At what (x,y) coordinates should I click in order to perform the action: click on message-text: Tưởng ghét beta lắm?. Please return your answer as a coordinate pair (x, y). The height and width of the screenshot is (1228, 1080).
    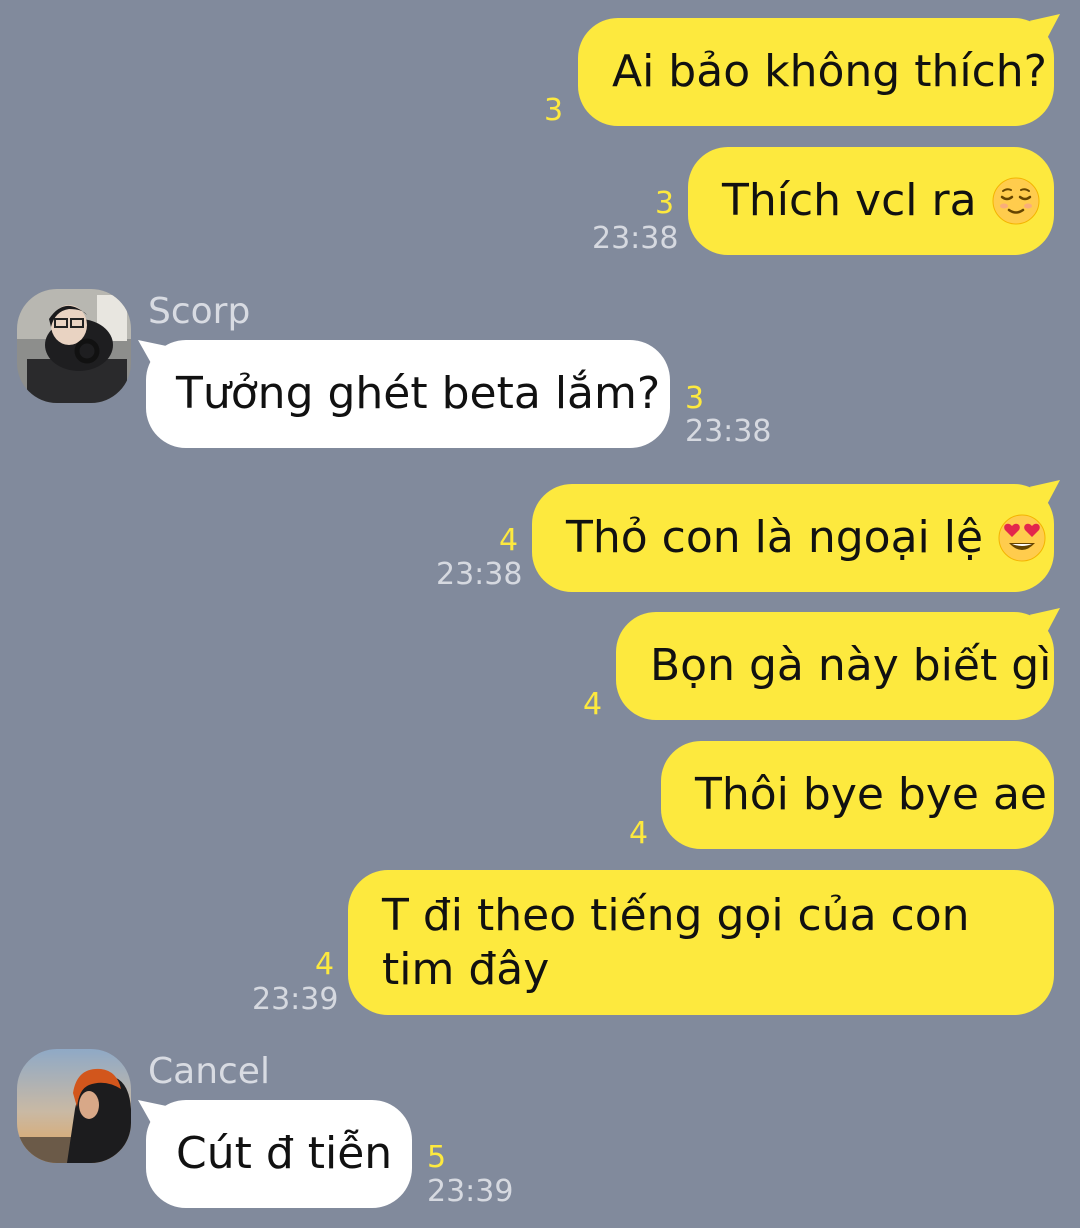
    Looking at the image, I should click on (418, 393).